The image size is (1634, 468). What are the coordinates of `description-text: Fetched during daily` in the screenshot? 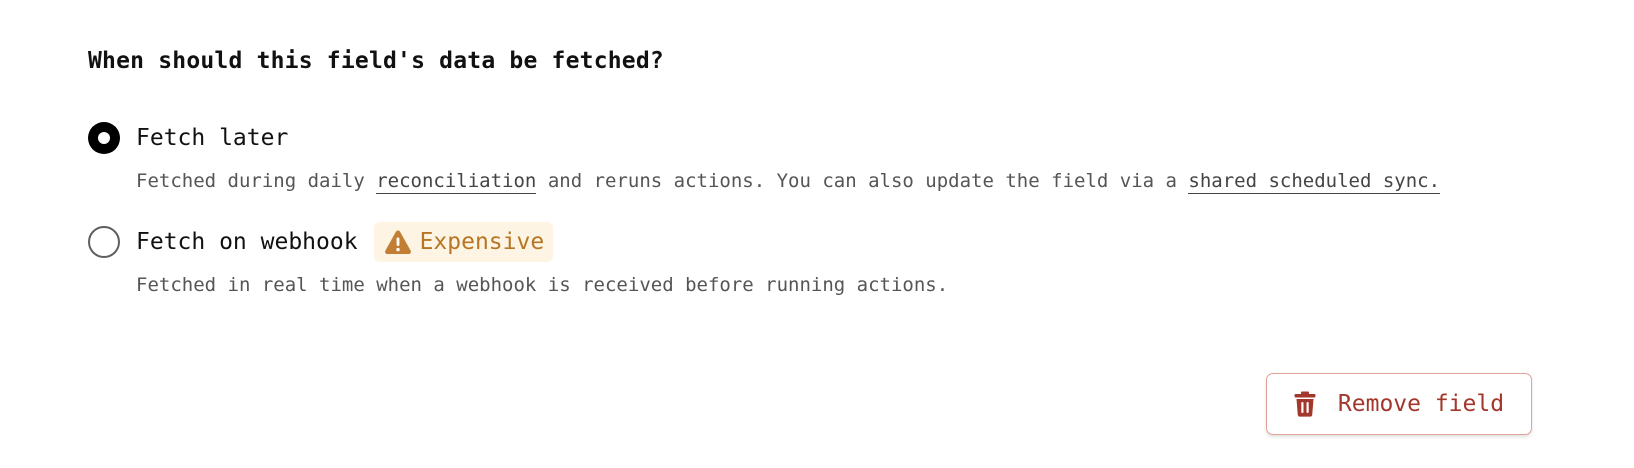 It's located at (256, 181).